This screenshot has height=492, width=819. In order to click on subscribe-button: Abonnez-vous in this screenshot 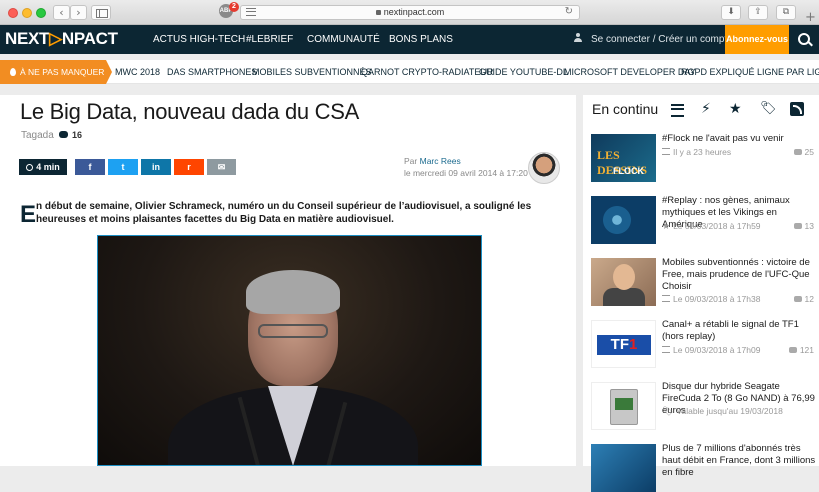, I will do `click(757, 39)`.